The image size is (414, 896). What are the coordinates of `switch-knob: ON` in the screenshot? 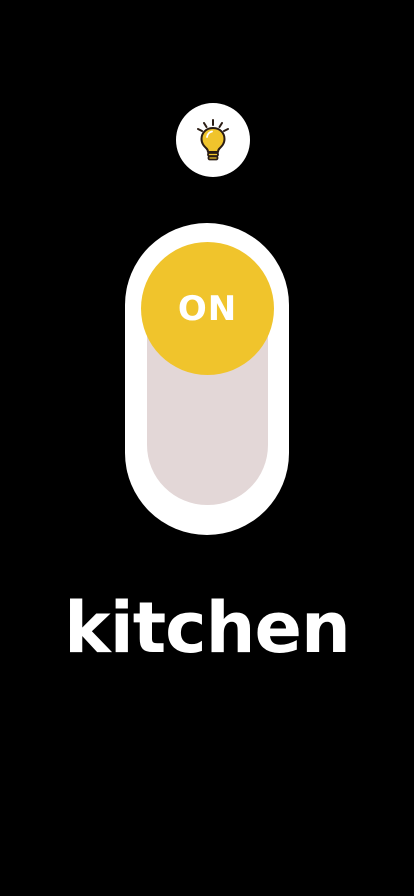 It's located at (207, 308).